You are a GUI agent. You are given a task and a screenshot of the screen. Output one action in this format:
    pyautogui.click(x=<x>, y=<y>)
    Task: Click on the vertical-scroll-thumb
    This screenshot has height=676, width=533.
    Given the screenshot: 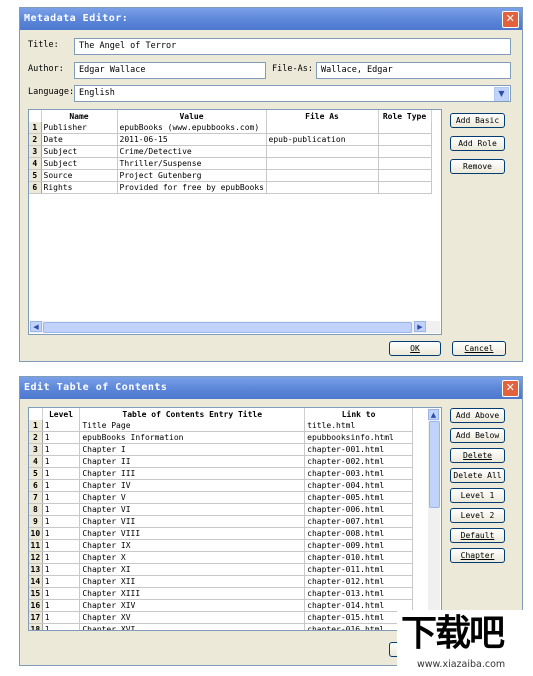 What is the action you would take?
    pyautogui.click(x=434, y=464)
    